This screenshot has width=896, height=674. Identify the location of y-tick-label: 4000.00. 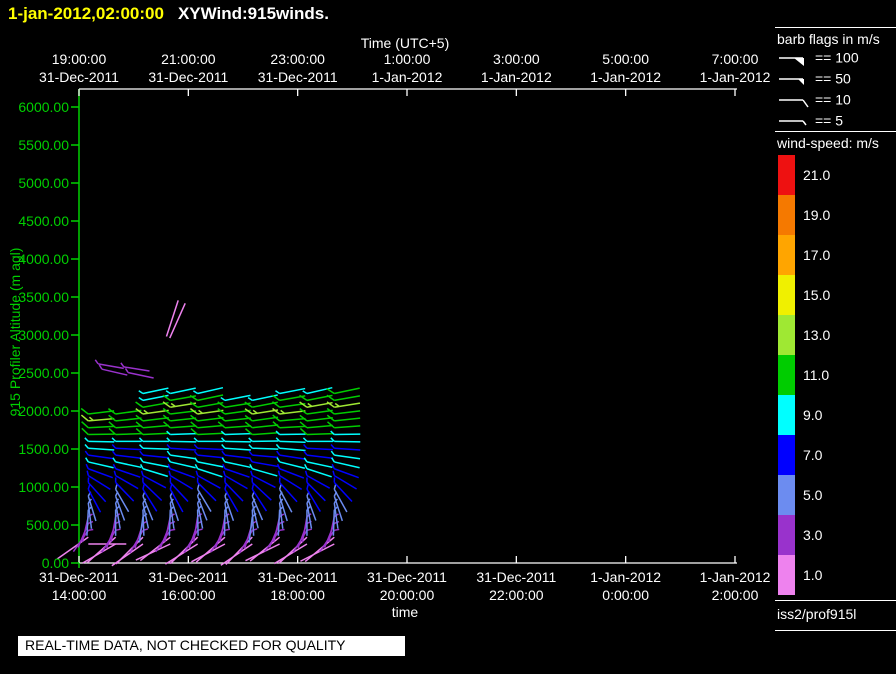
(43, 259).